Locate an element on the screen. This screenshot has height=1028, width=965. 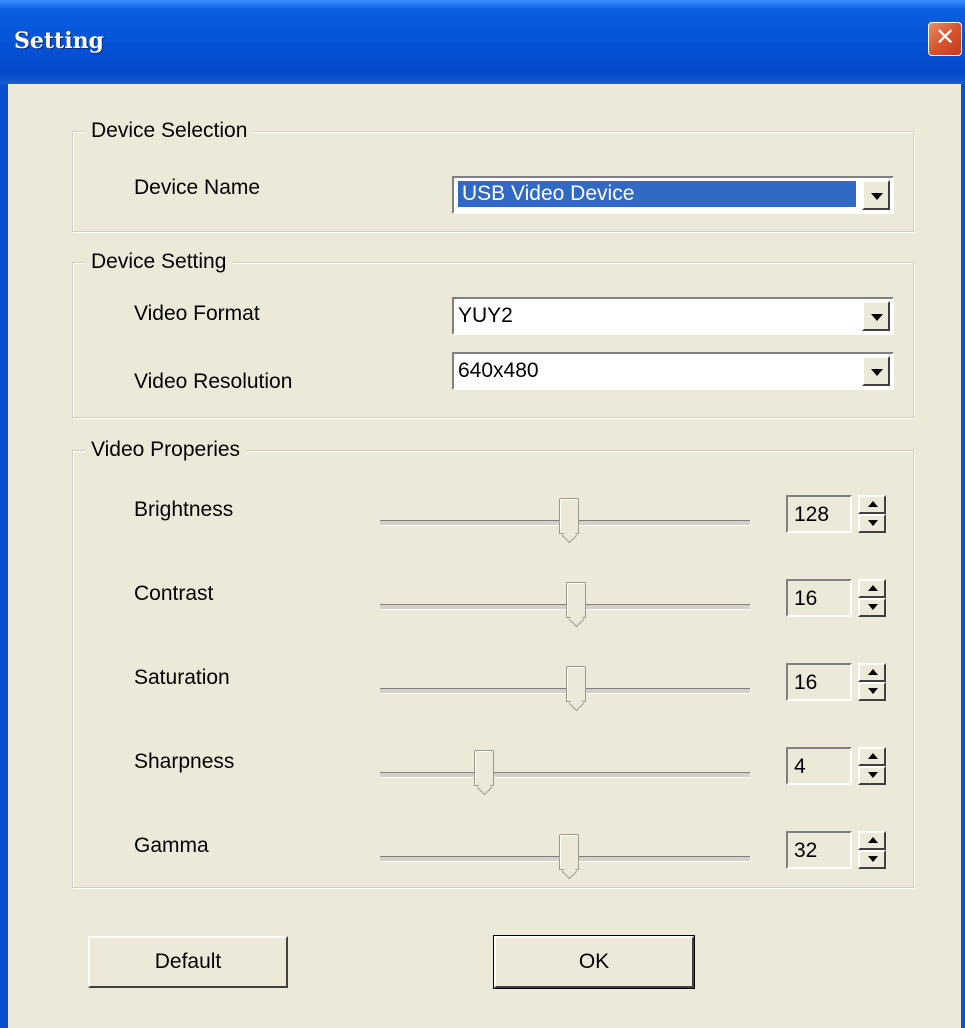
value-field-saturation: 16 is located at coordinates (819, 682).